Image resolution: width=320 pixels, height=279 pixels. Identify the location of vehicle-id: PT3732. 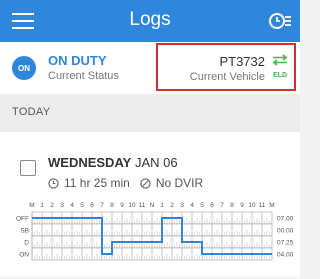
(242, 61).